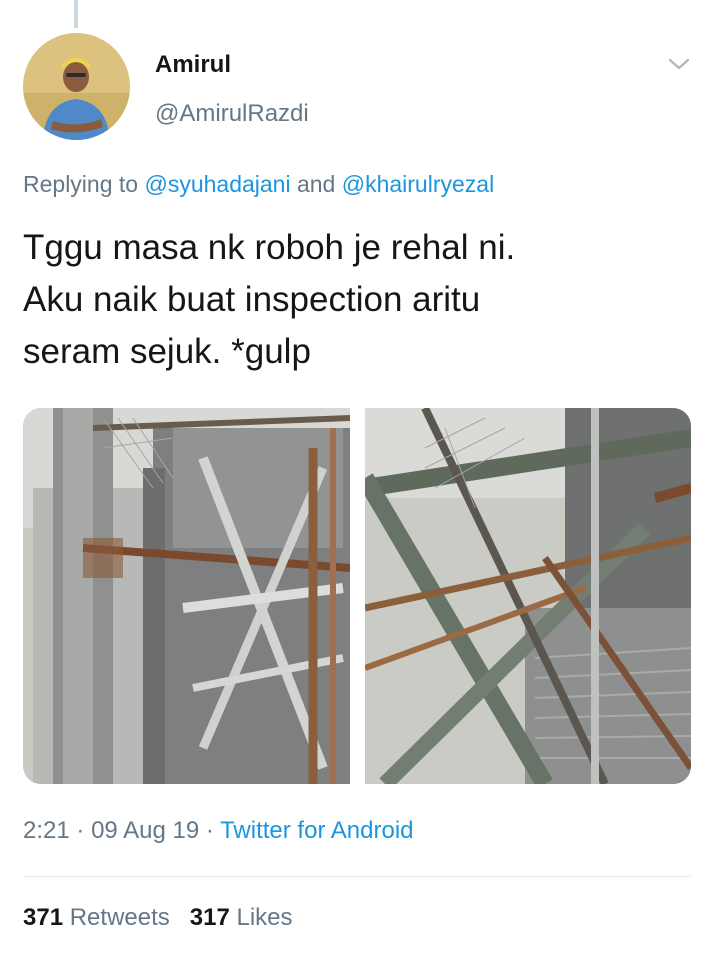 Image resolution: width=714 pixels, height=960 pixels. I want to click on retweets-stat: 371 Retweets, so click(96, 917).